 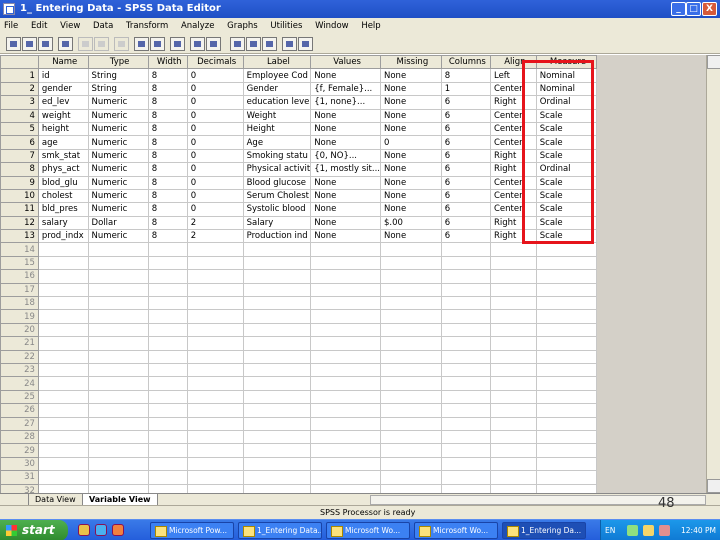 What do you see at coordinates (411, 223) in the screenshot?
I see `cell-missing: $.00` at bounding box center [411, 223].